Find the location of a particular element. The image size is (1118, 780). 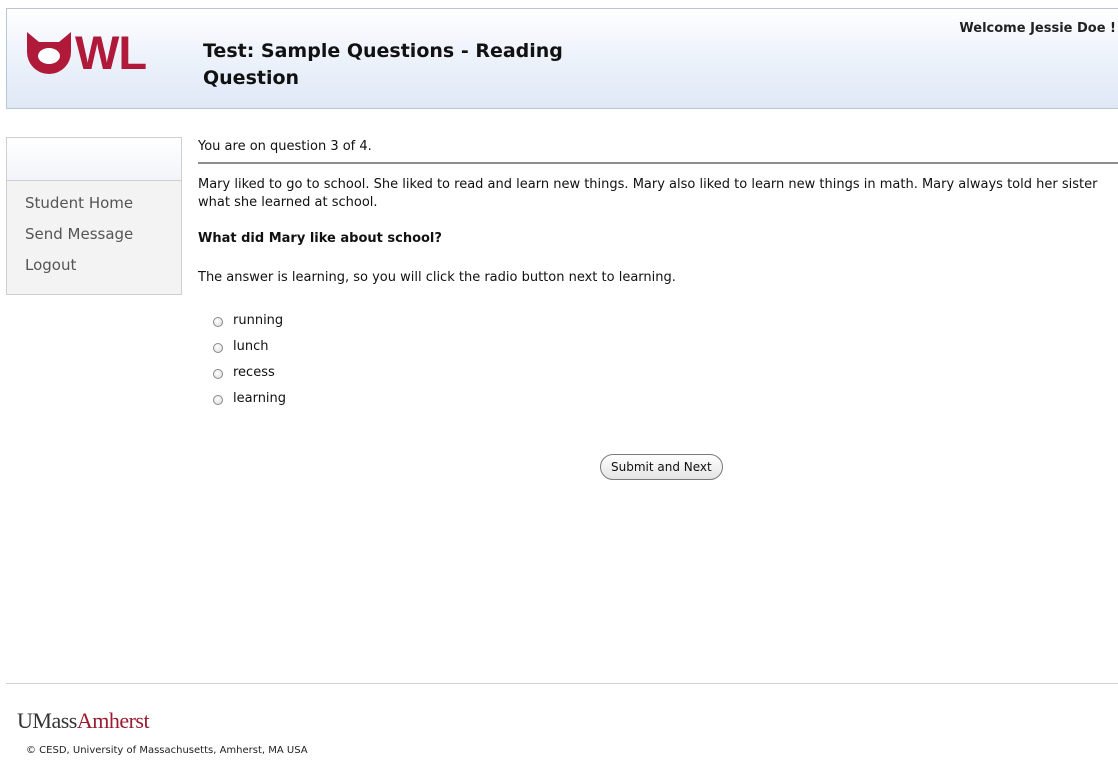

sidebar-header is located at coordinates (94, 159).